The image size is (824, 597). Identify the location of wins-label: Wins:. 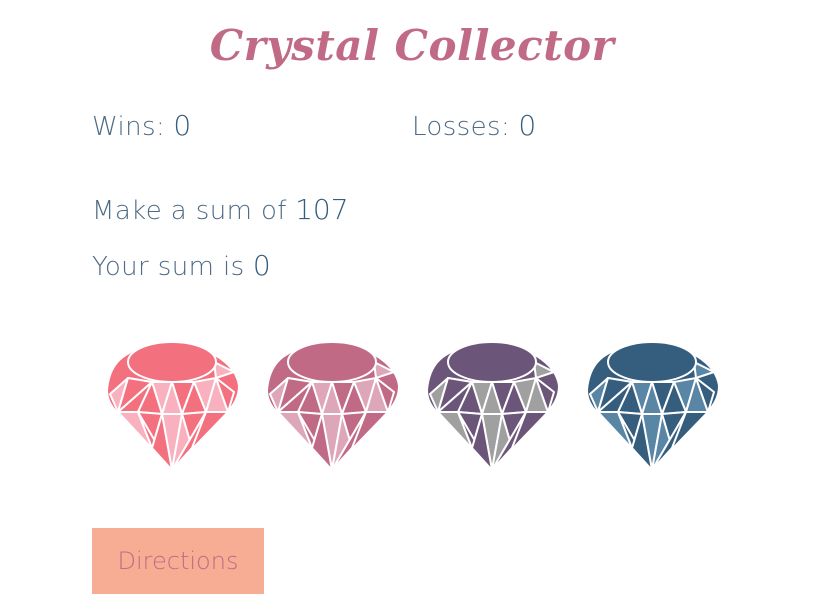
(129, 127).